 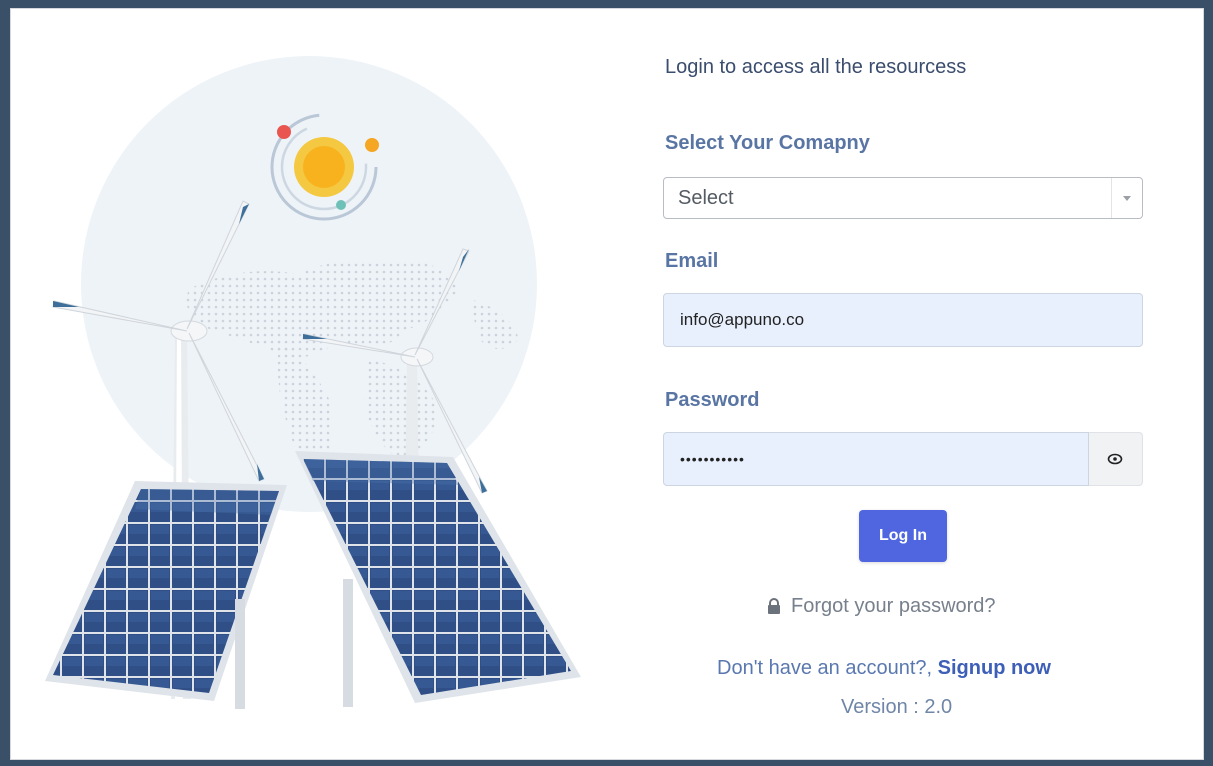 What do you see at coordinates (692, 261) in the screenshot?
I see `email-label: Email` at bounding box center [692, 261].